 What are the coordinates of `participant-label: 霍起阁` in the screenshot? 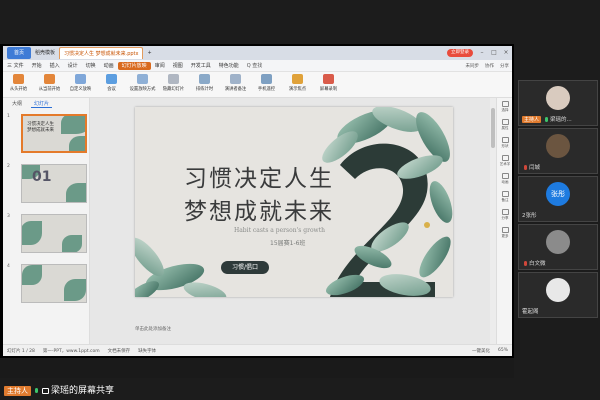 It's located at (530, 311).